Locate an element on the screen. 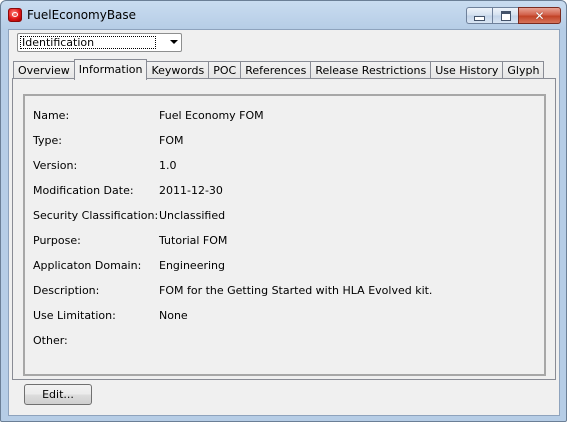 This screenshot has height=424, width=569. minimize-icon is located at coordinates (479, 18).